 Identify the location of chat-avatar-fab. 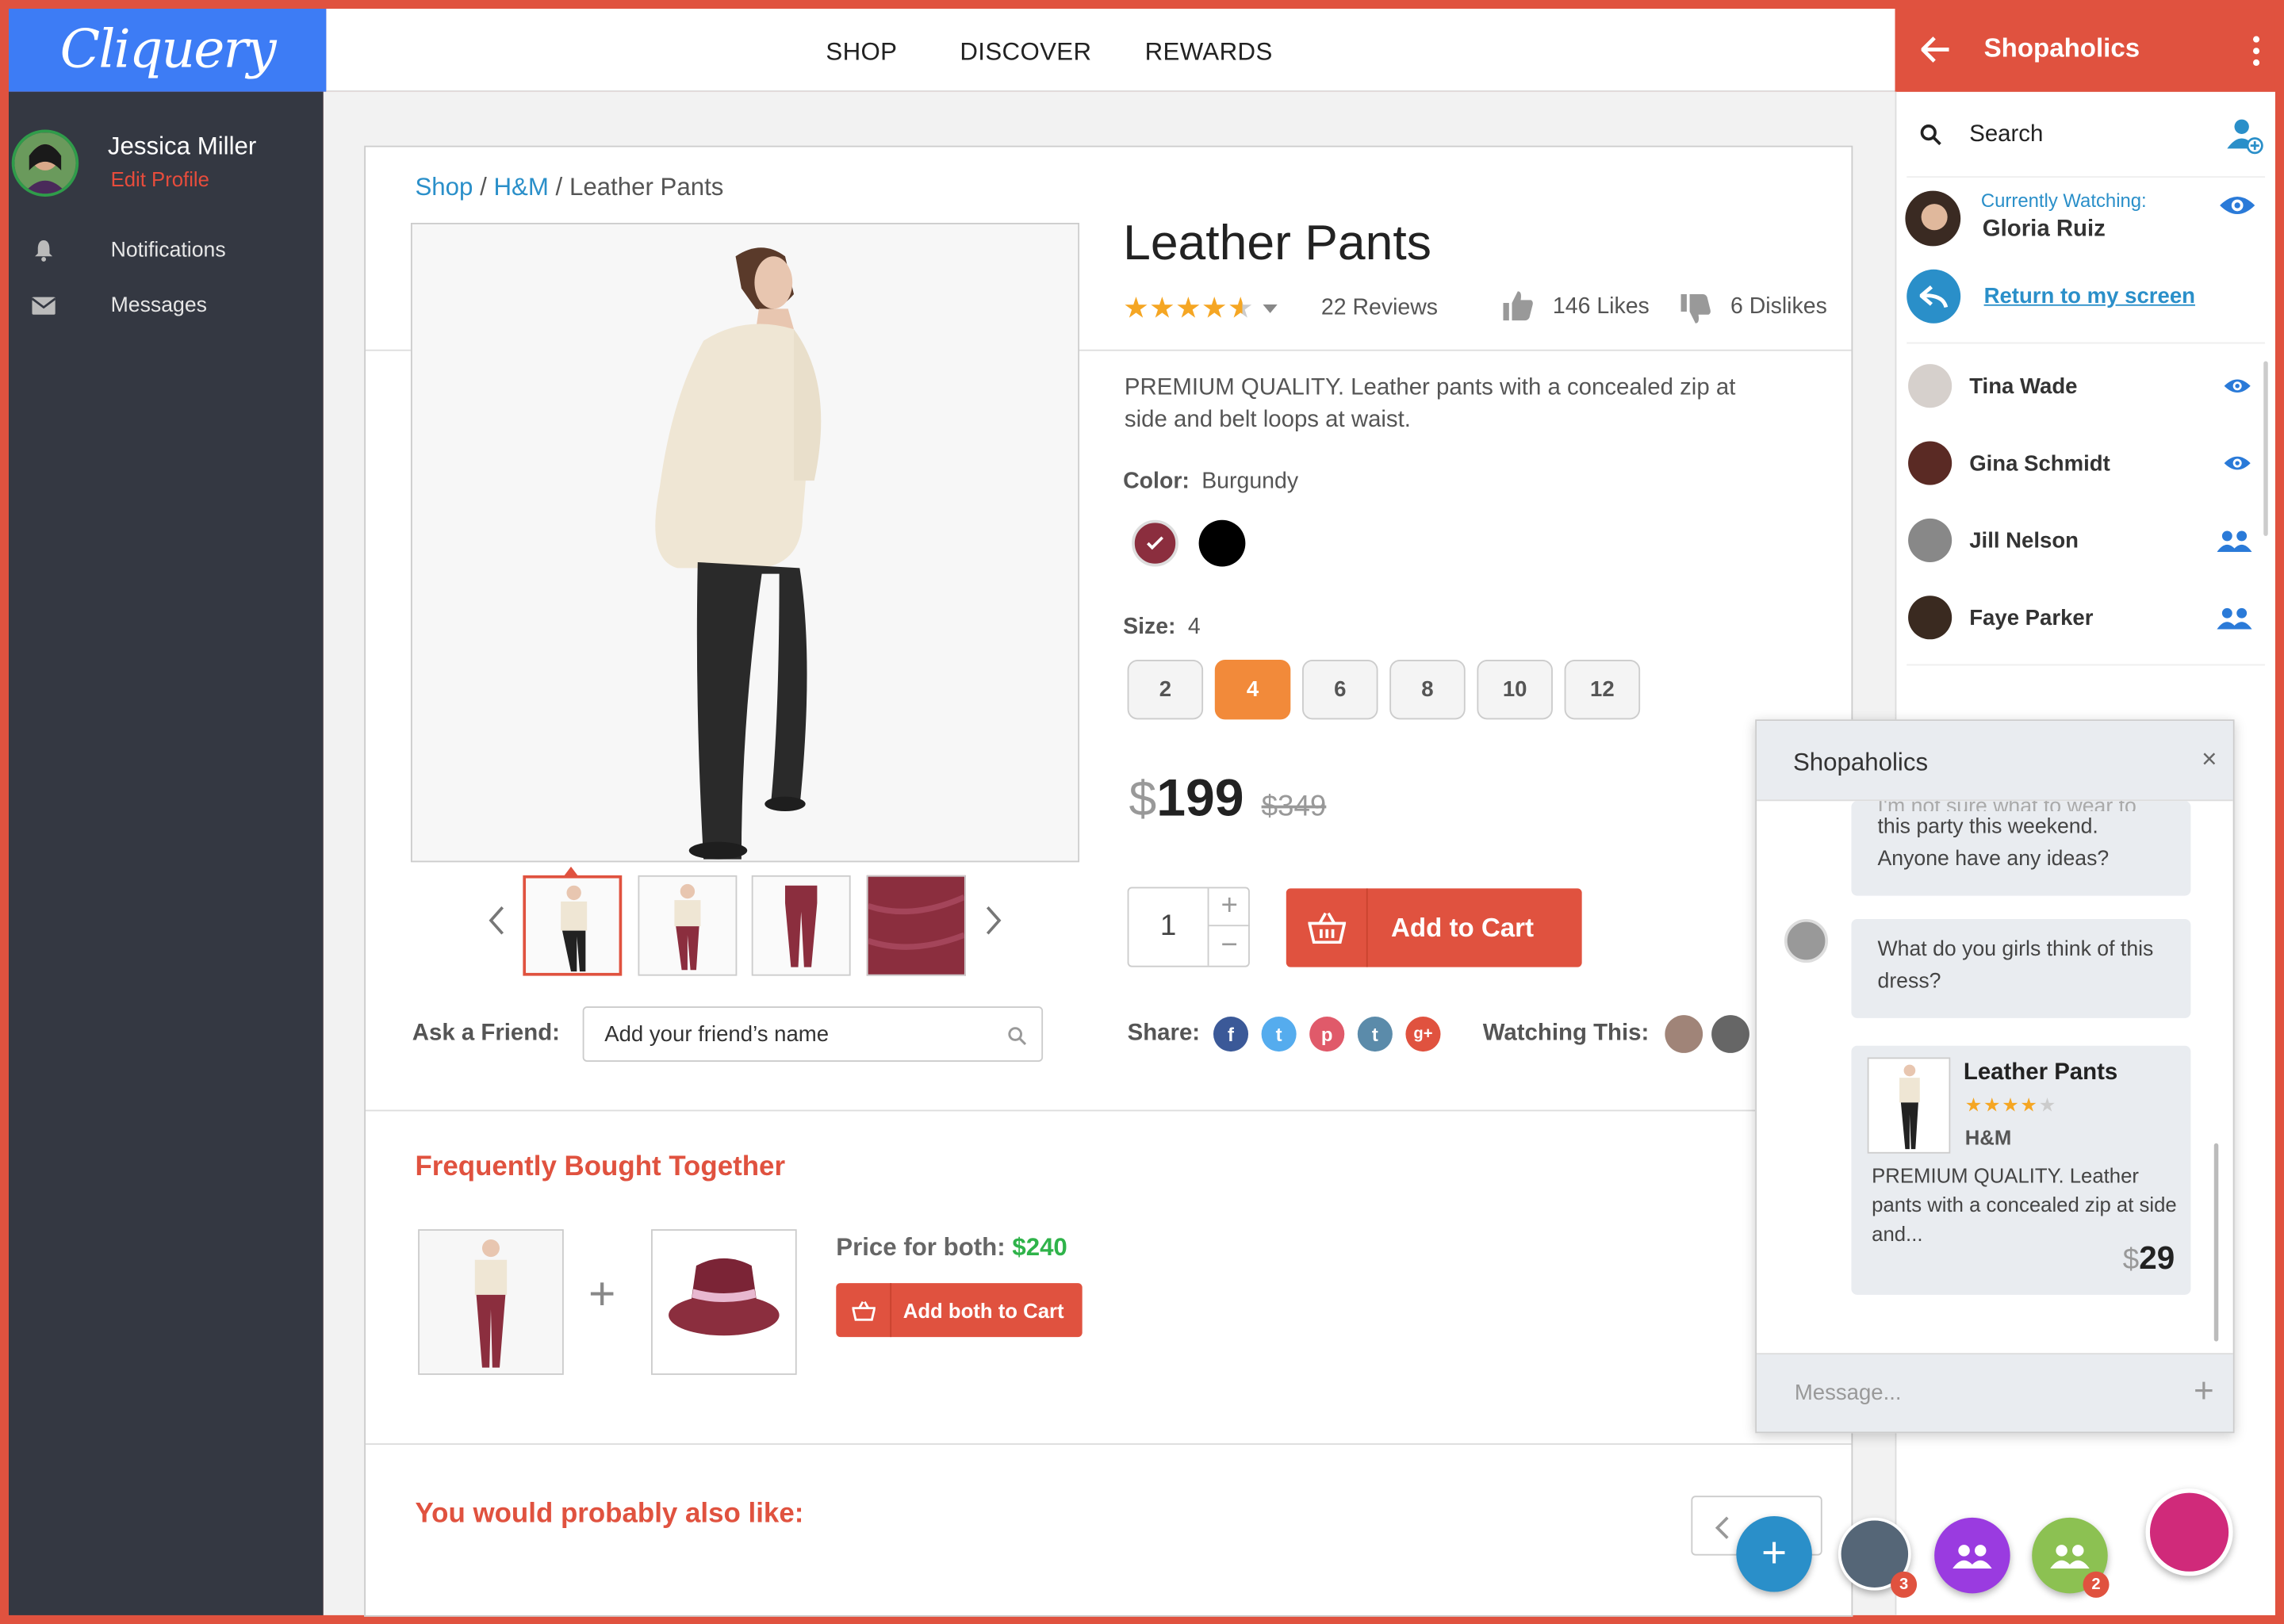
(2189, 1532).